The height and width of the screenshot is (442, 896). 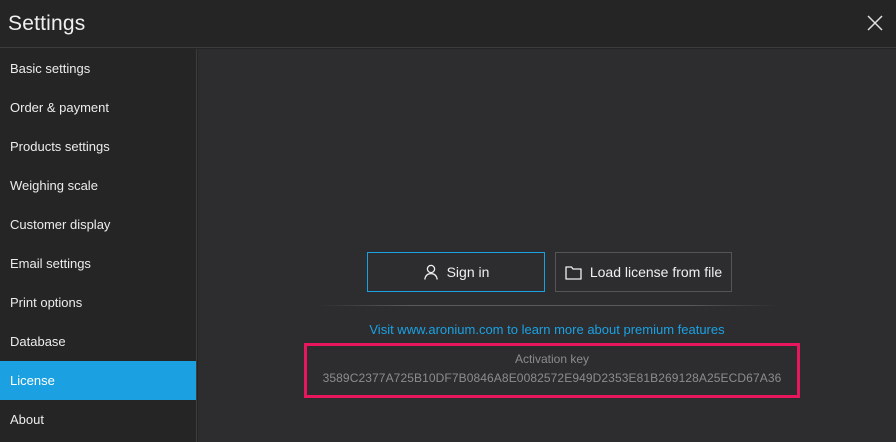 What do you see at coordinates (98, 107) in the screenshot?
I see `sidebar-item-order-payment: Order & payment` at bounding box center [98, 107].